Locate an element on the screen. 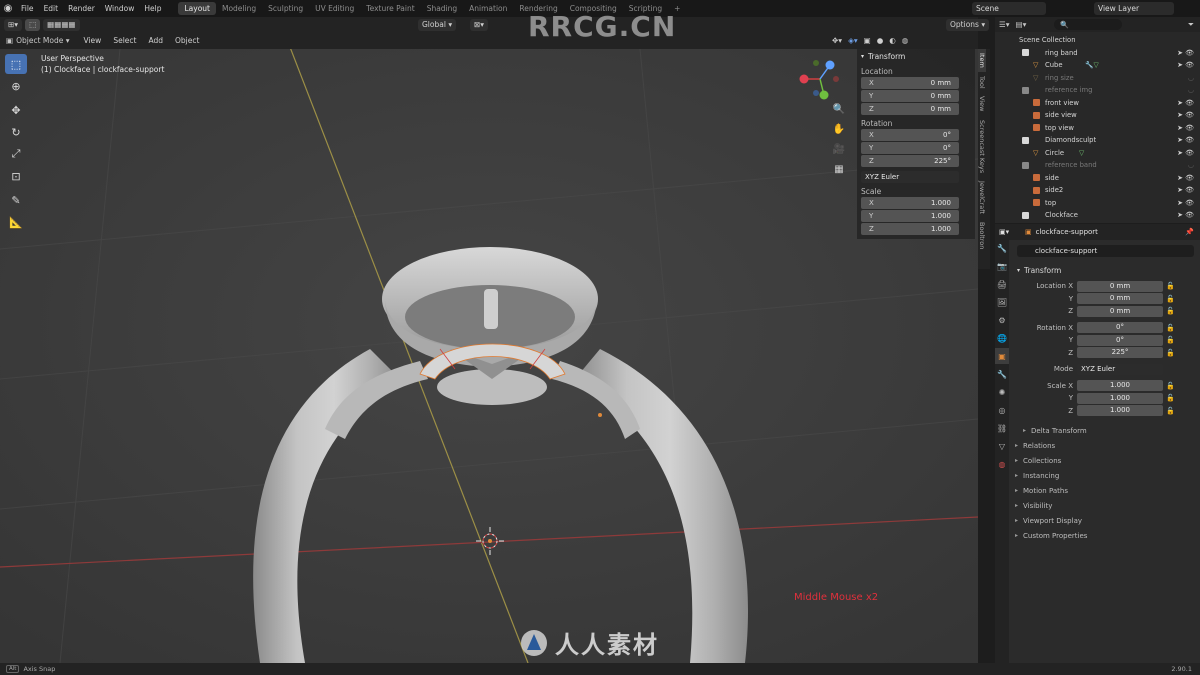  orientation-dropdown: Global ▾ is located at coordinates (437, 24).